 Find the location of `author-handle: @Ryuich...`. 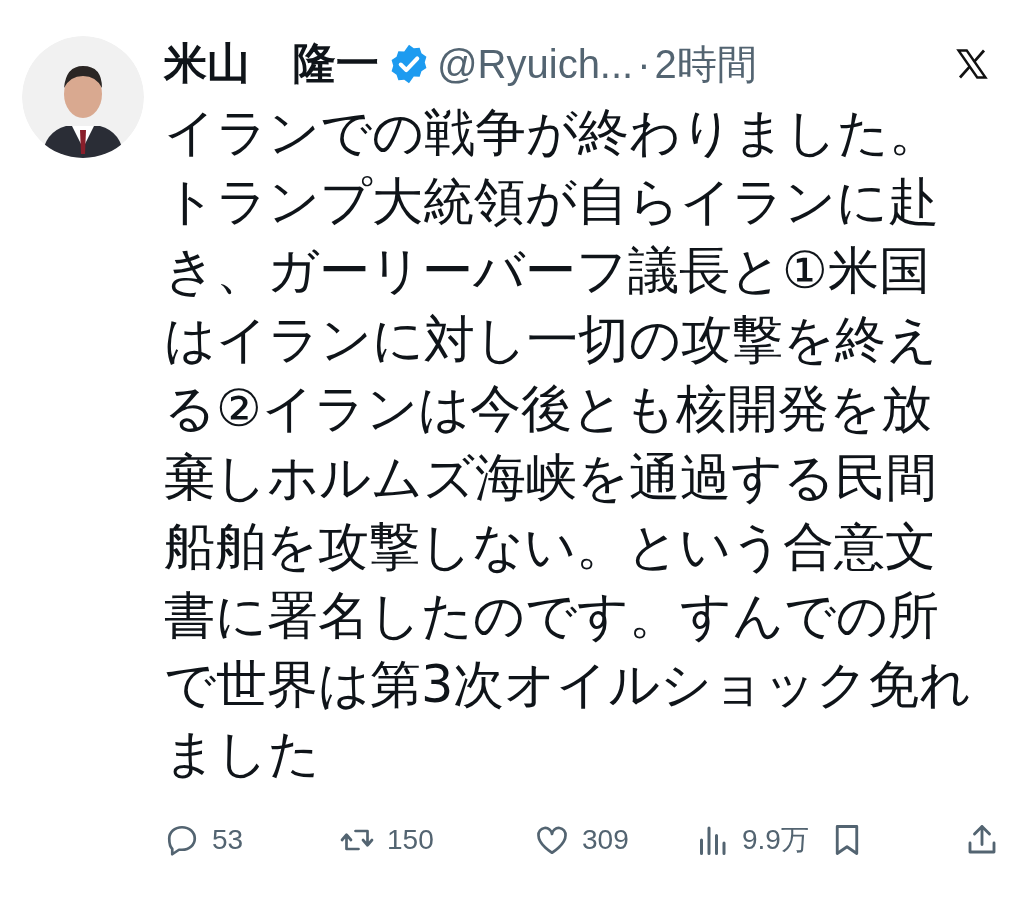

author-handle: @Ryuich... is located at coordinates (535, 64).